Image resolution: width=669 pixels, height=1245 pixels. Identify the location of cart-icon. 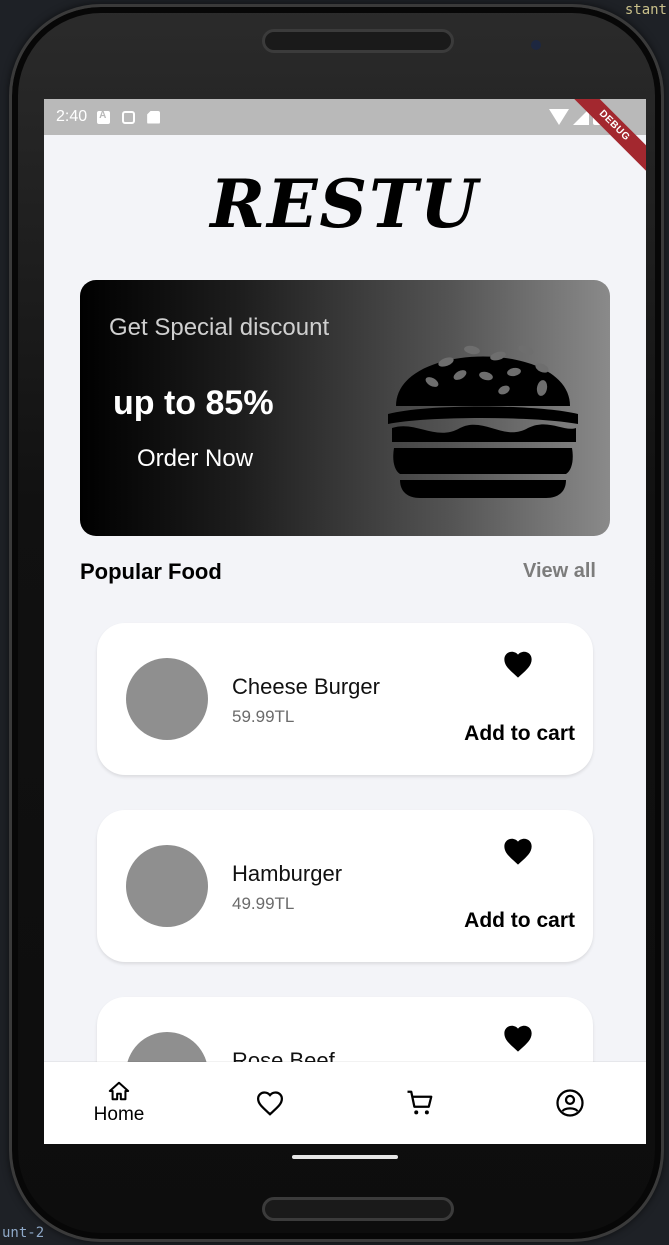
(420, 1102).